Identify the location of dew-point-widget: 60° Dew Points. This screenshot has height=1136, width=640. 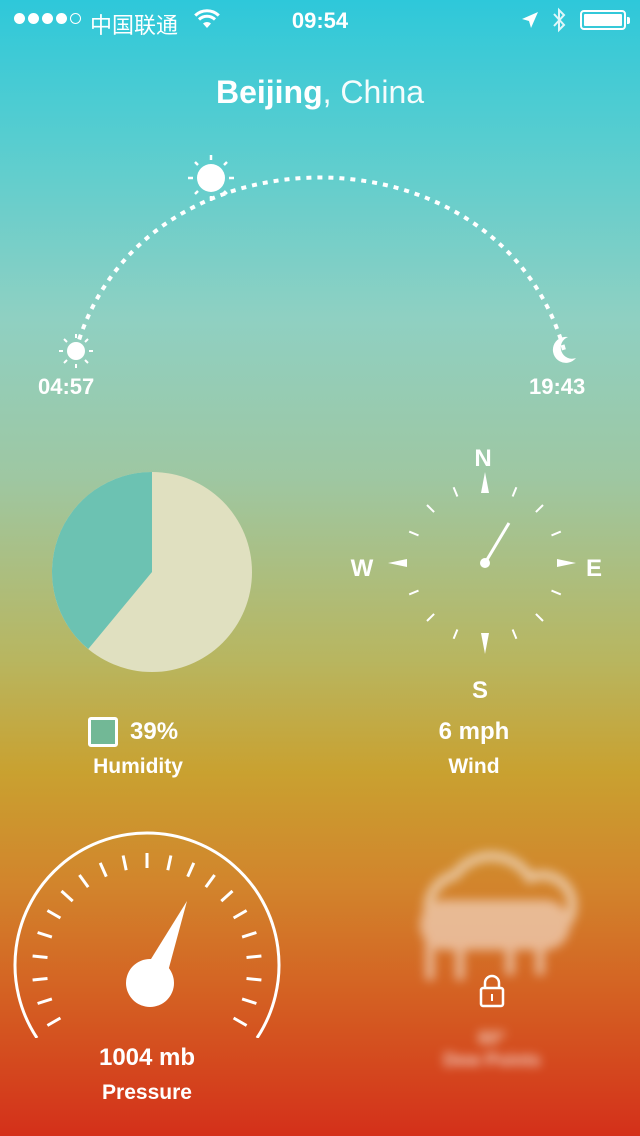
(492, 955).